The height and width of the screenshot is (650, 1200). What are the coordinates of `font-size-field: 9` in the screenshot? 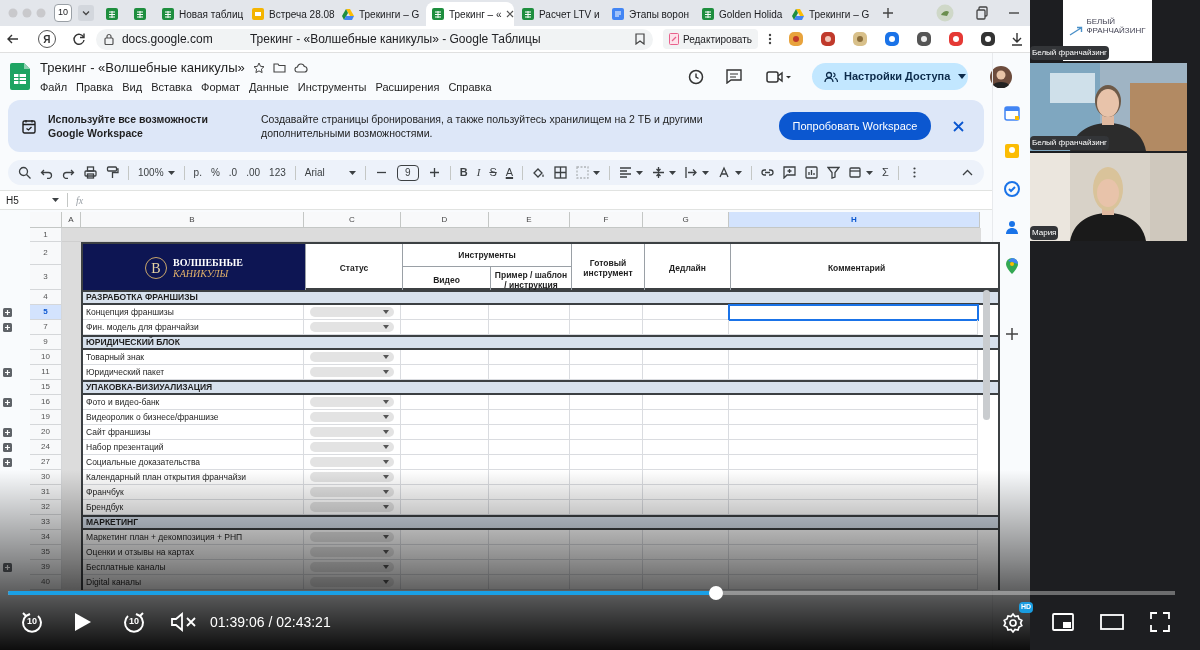 It's located at (407, 172).